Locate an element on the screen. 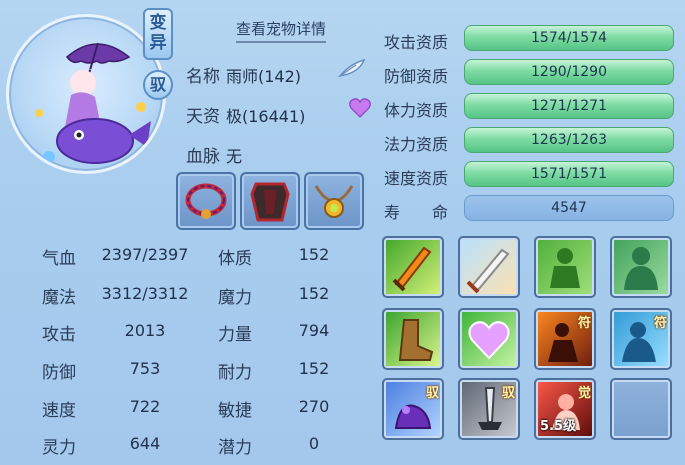  armor-dark-icon is located at coordinates (270, 202).